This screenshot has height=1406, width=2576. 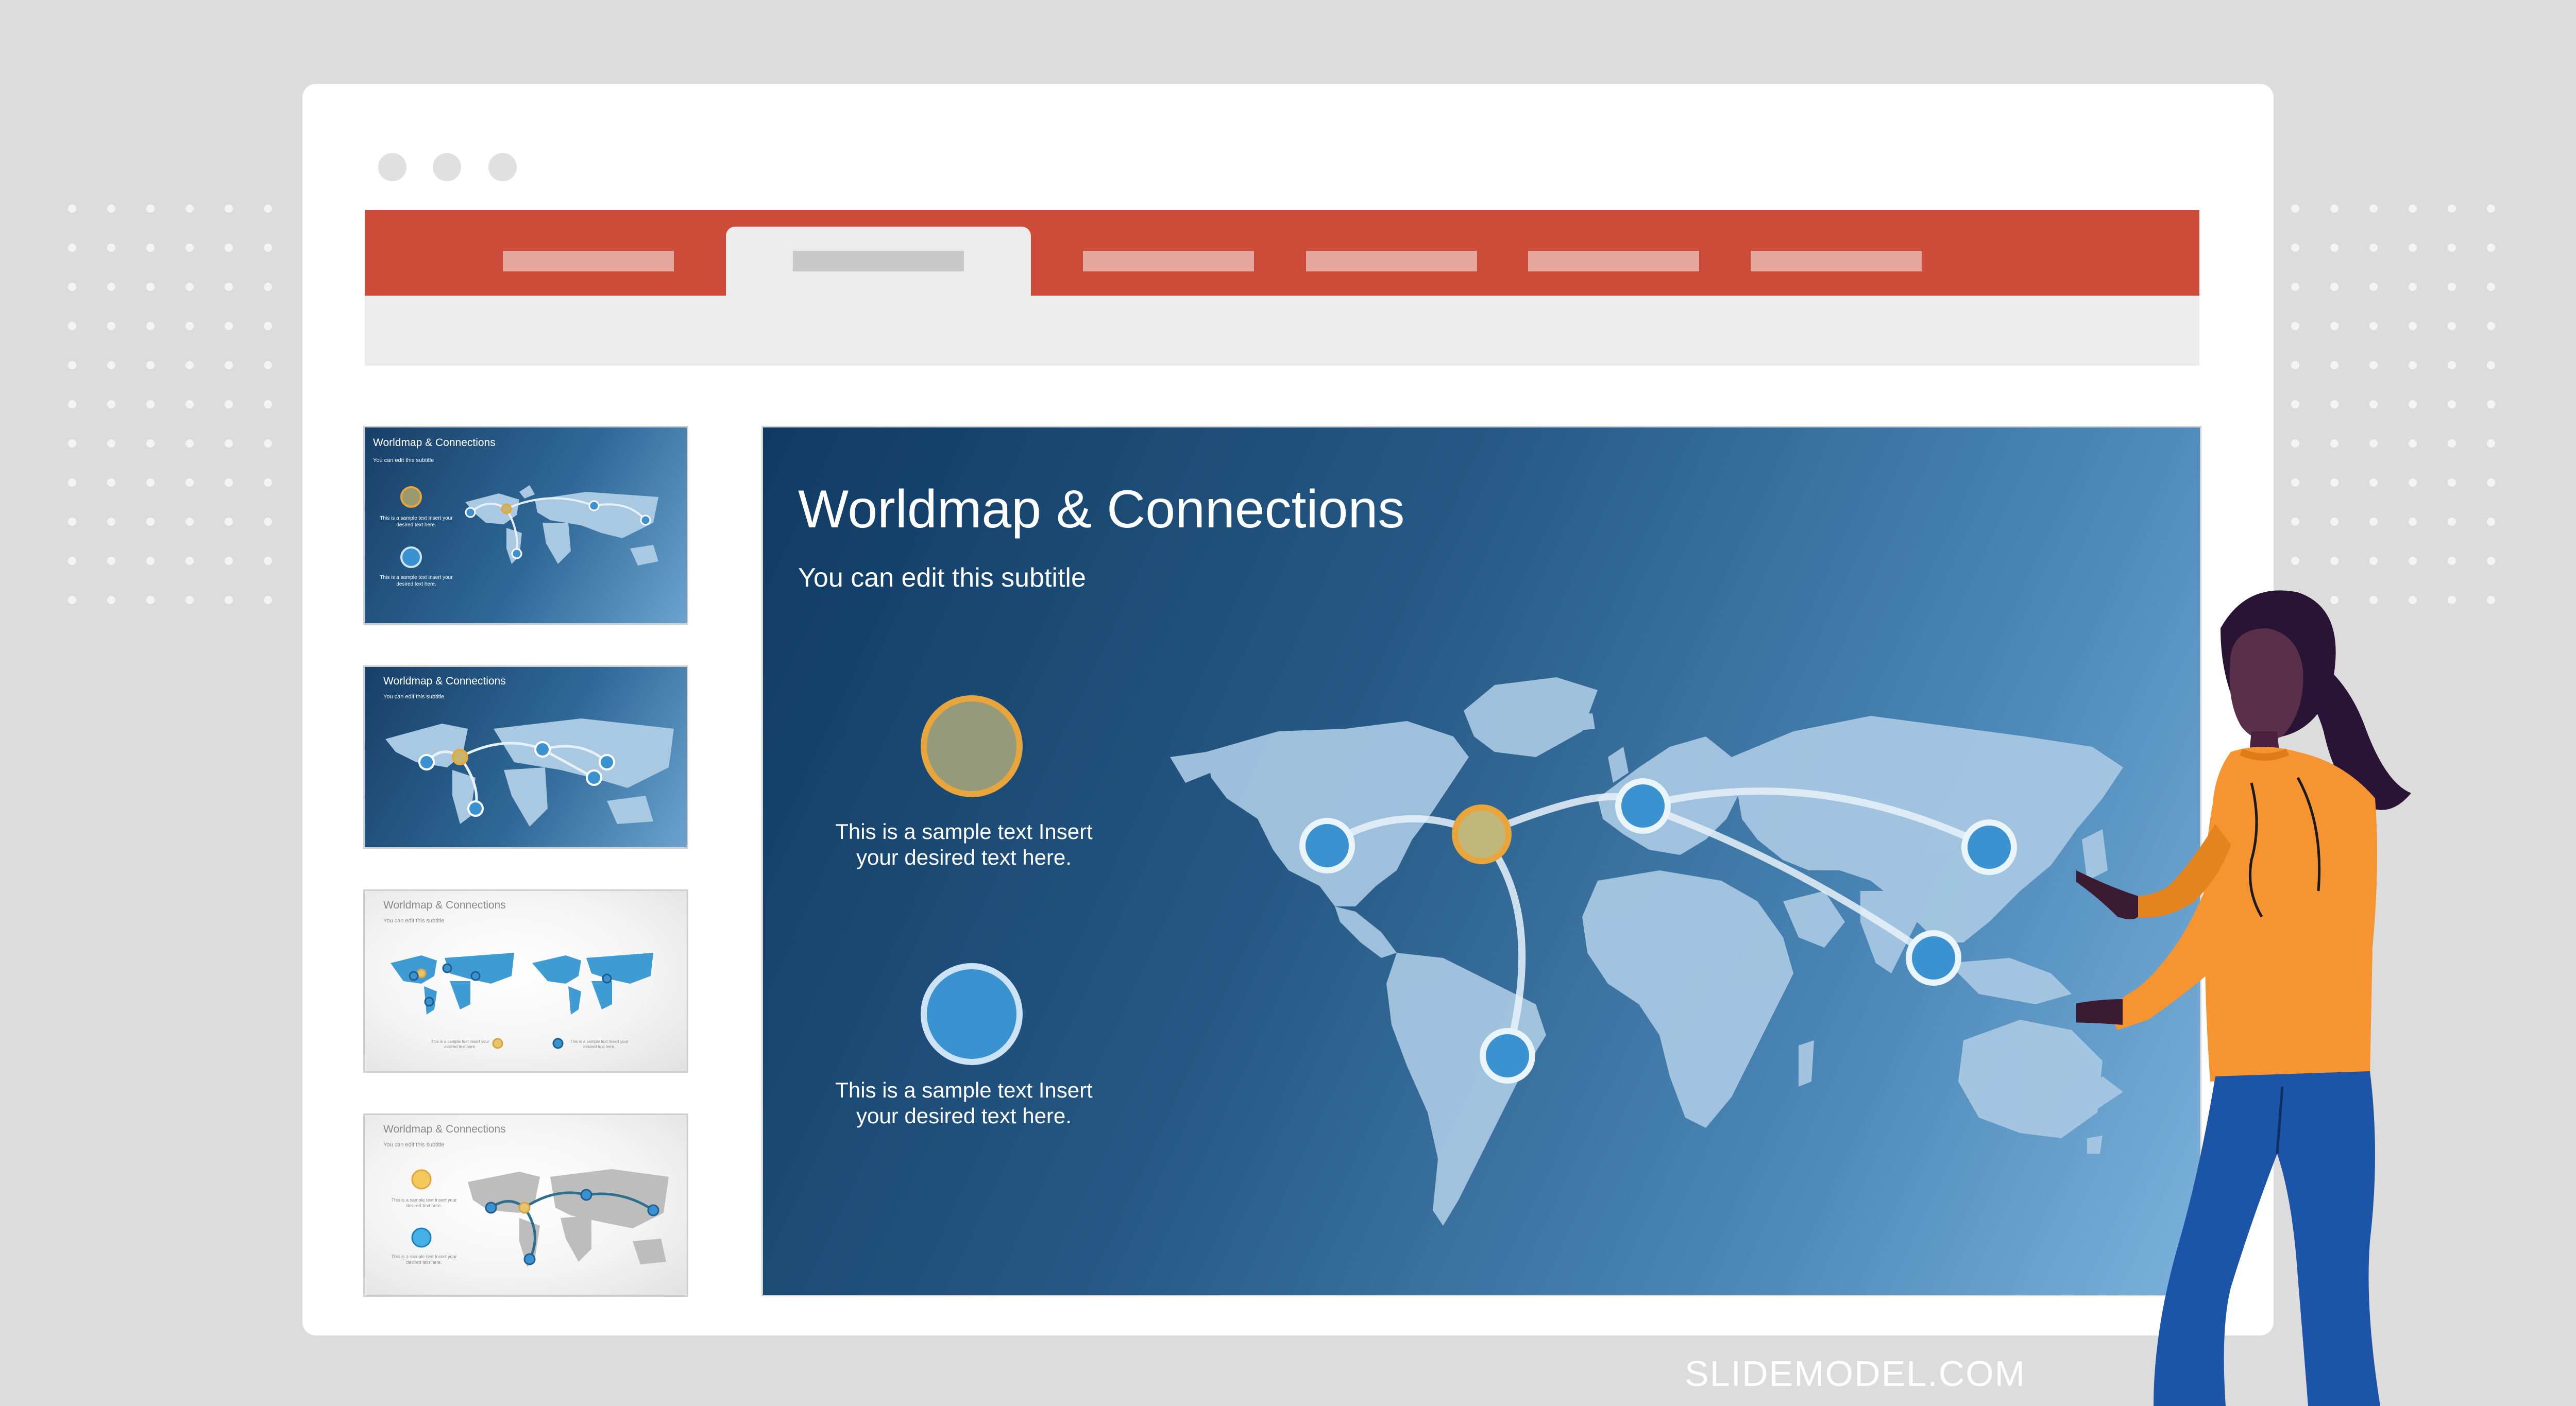 What do you see at coordinates (2243, 998) in the screenshot?
I see `presenter-illustration` at bounding box center [2243, 998].